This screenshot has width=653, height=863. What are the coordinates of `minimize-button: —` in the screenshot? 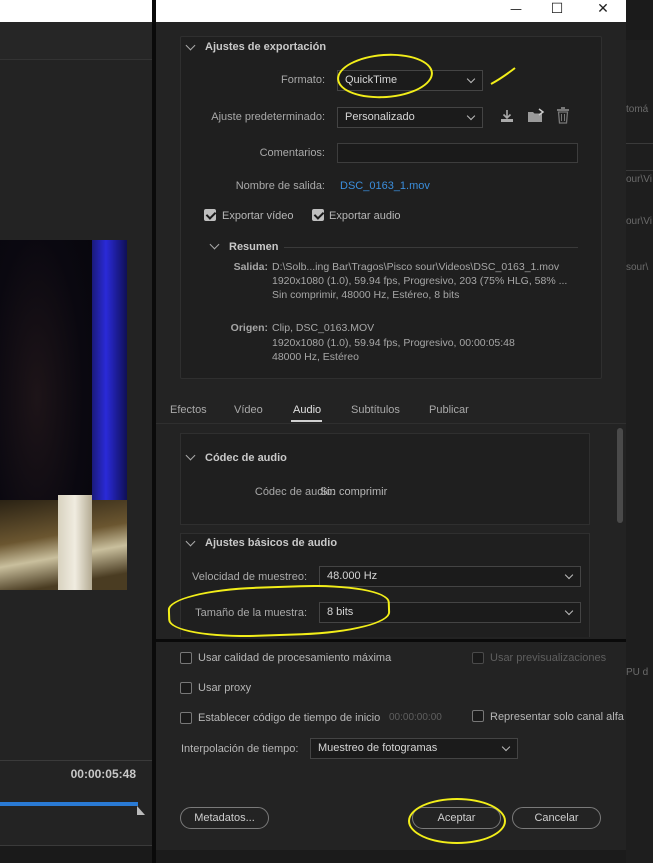 It's located at (516, 11).